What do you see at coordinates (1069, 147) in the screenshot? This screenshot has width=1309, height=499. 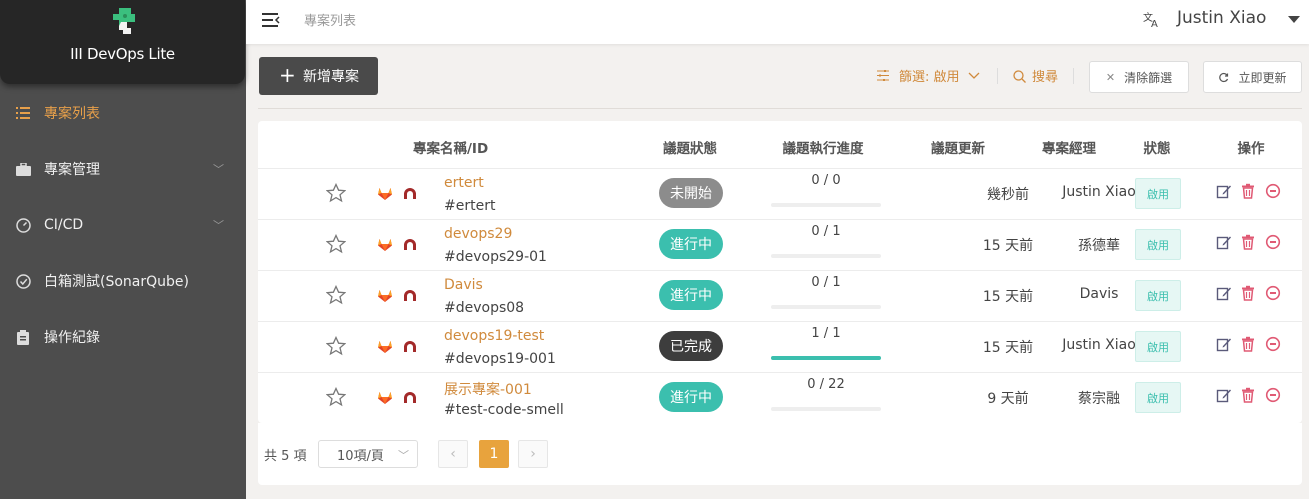 I see `column-header-manager: 專案經理` at bounding box center [1069, 147].